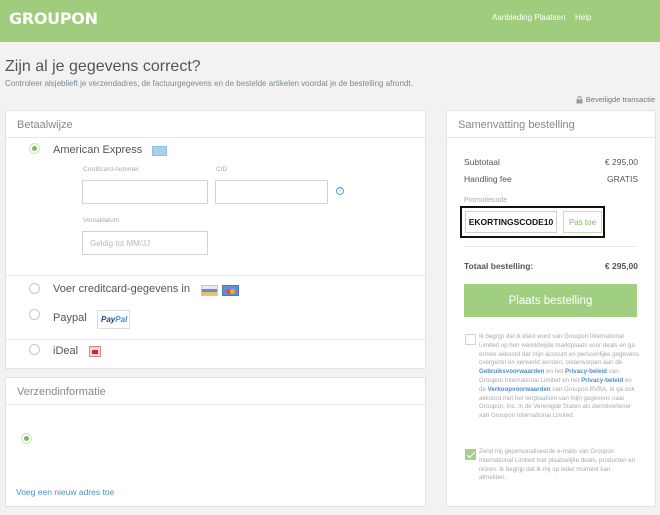 This screenshot has width=660, height=515. I want to click on cid-label: CID, so click(222, 169).